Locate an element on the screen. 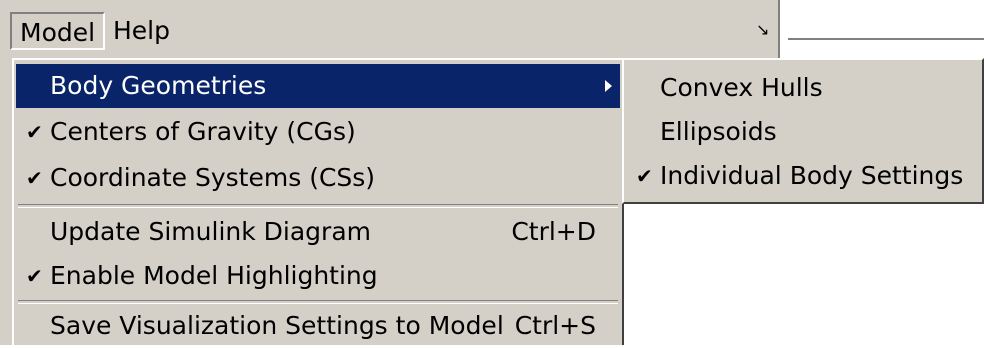  menu-item-centers-of-gravity: ✔ Centers of Gravity (CGs) is located at coordinates (318, 132).